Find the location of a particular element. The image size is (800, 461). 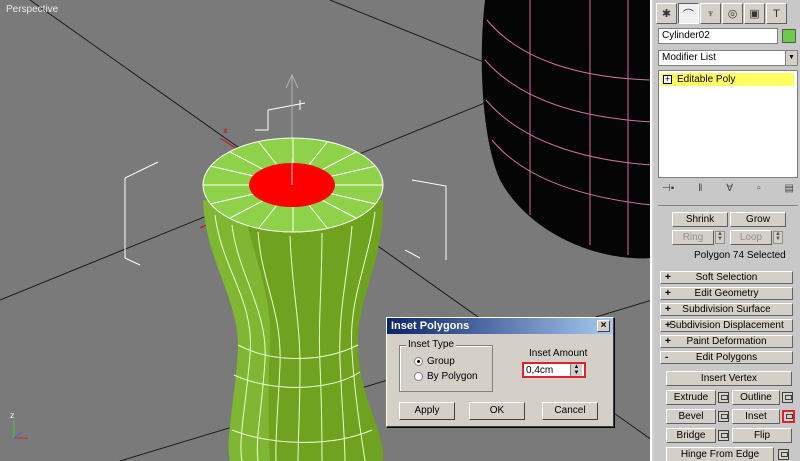

rollout-subdivision-surface: + Subdivision Surface is located at coordinates (726, 309).